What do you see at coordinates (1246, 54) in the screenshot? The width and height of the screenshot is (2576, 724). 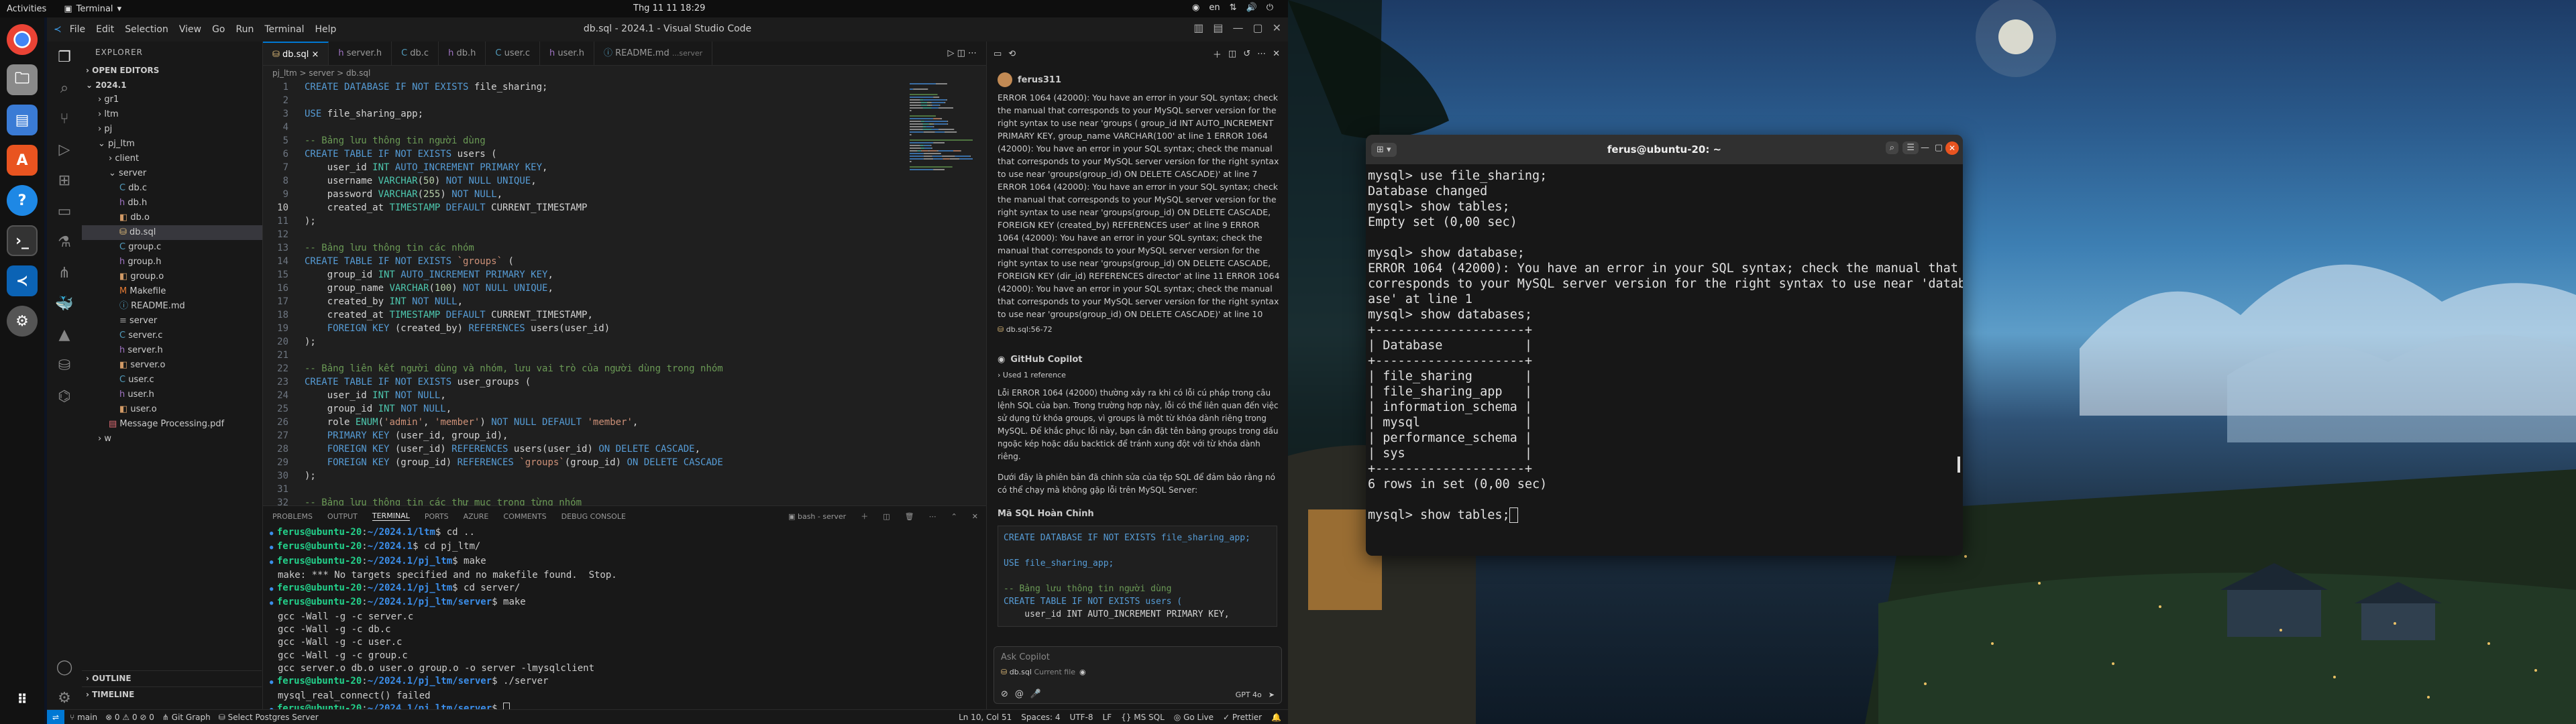 I see `history-list-icon: ↺` at bounding box center [1246, 54].